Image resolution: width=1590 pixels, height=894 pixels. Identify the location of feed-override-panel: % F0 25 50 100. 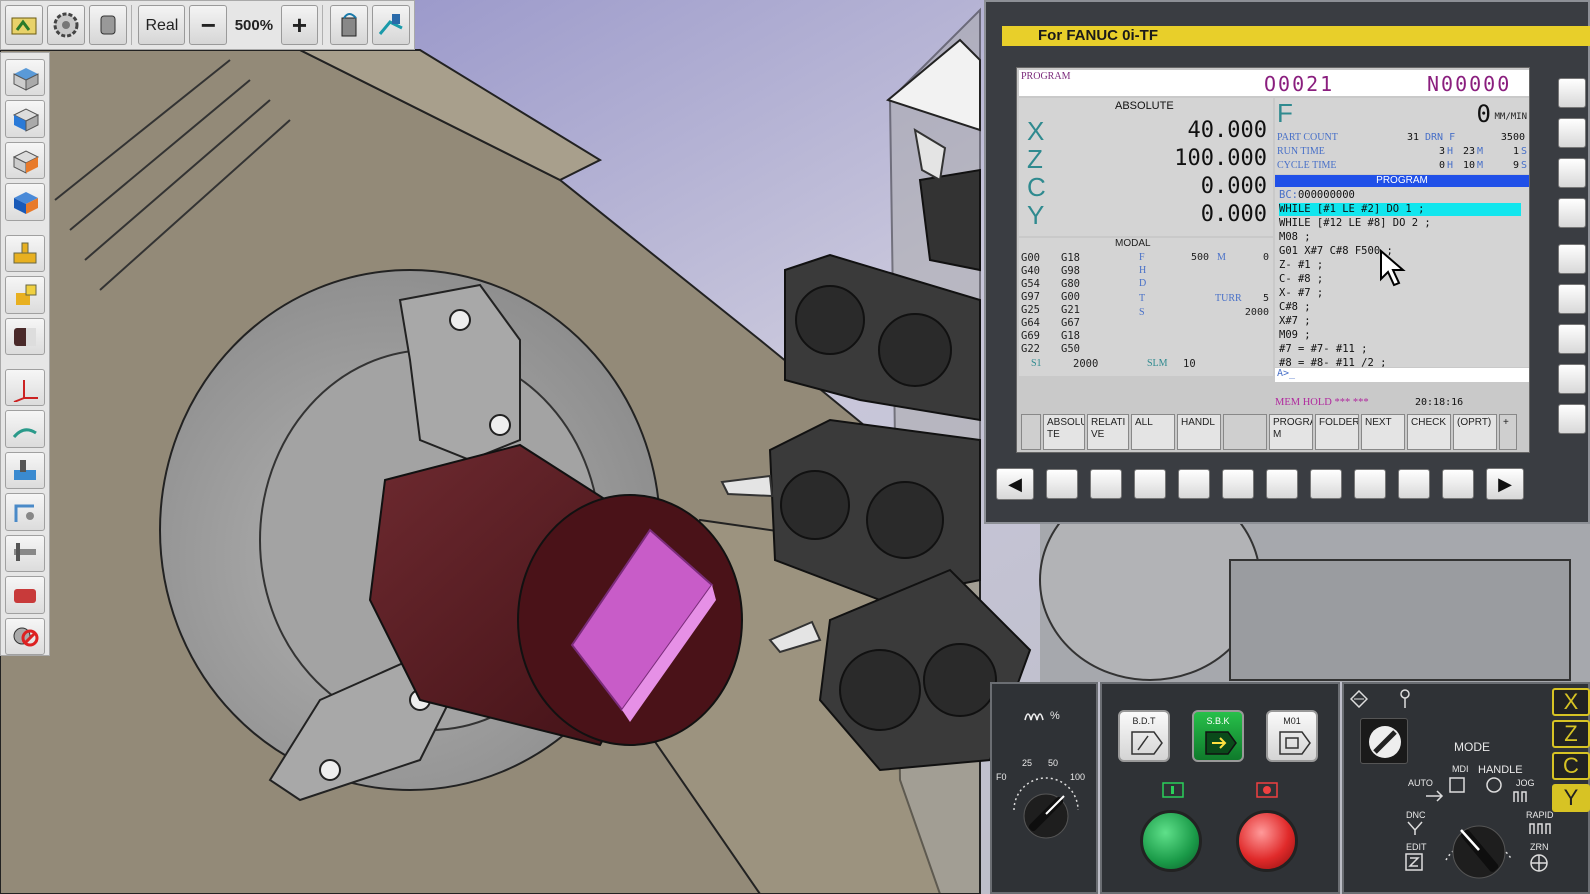
(1044, 788).